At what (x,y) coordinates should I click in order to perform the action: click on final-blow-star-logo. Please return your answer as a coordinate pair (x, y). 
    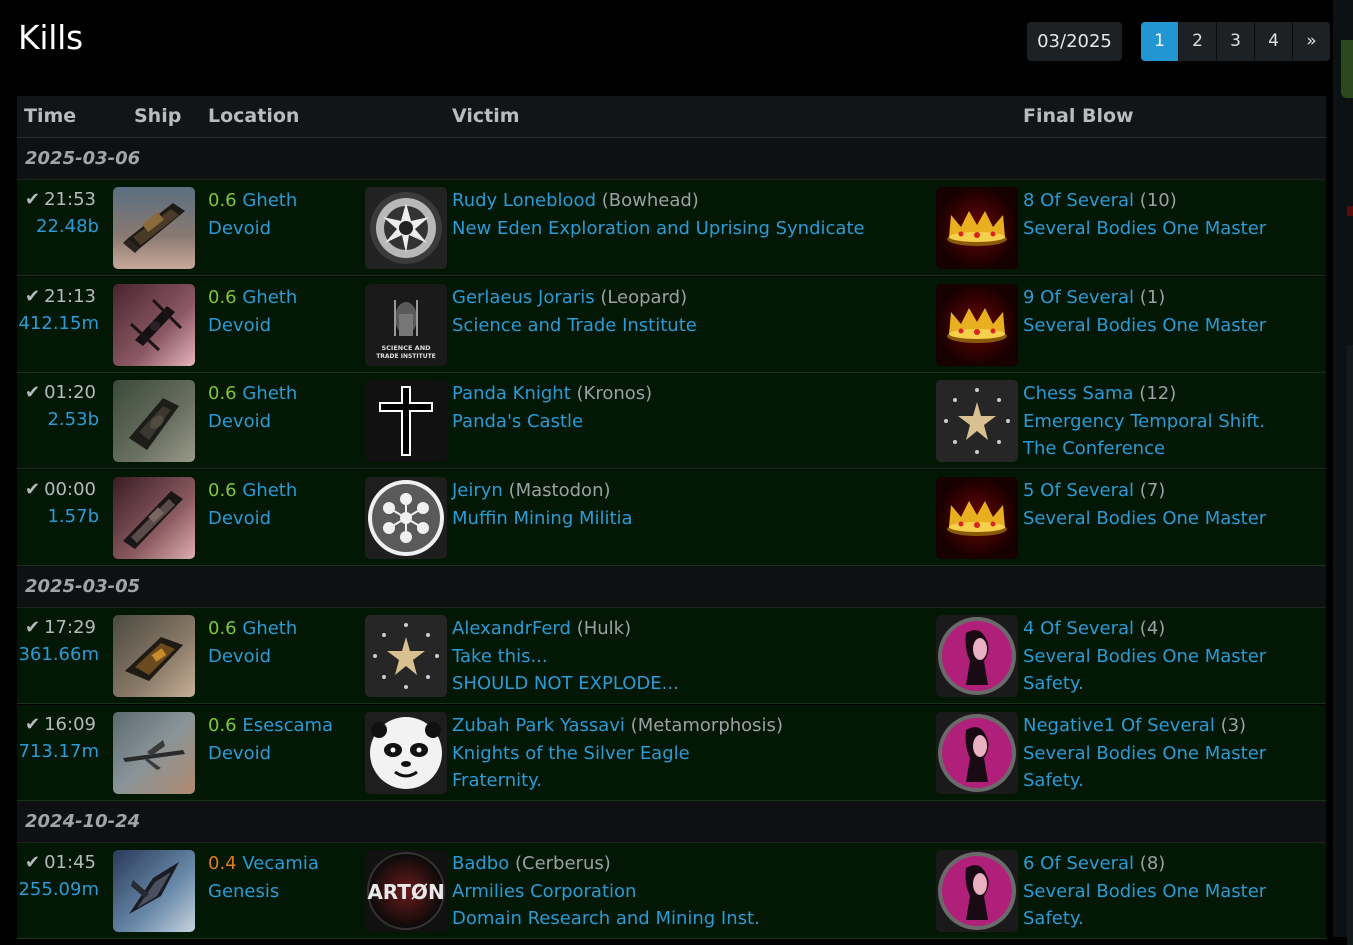
    Looking at the image, I should click on (977, 421).